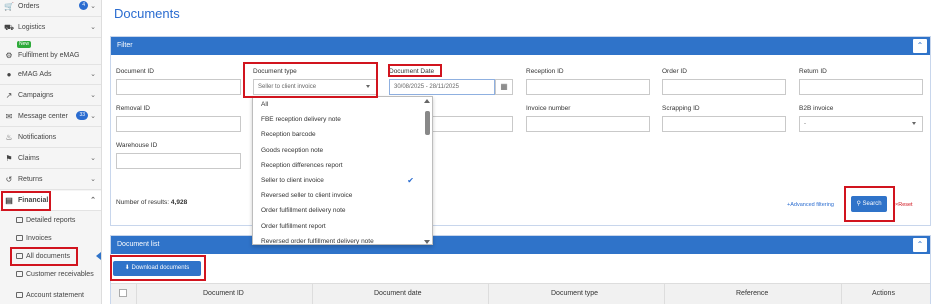 This screenshot has height=304, width=936. I want to click on results-count: Number of results: 4,928, so click(151, 202).